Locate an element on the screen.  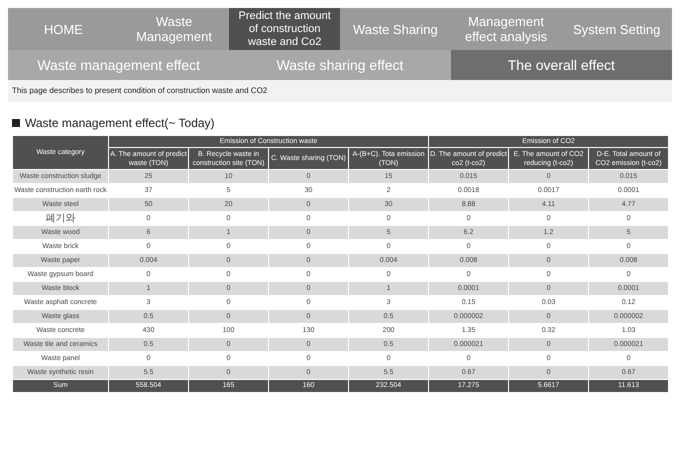
nav-tab: Waste Sharing is located at coordinates (395, 29).